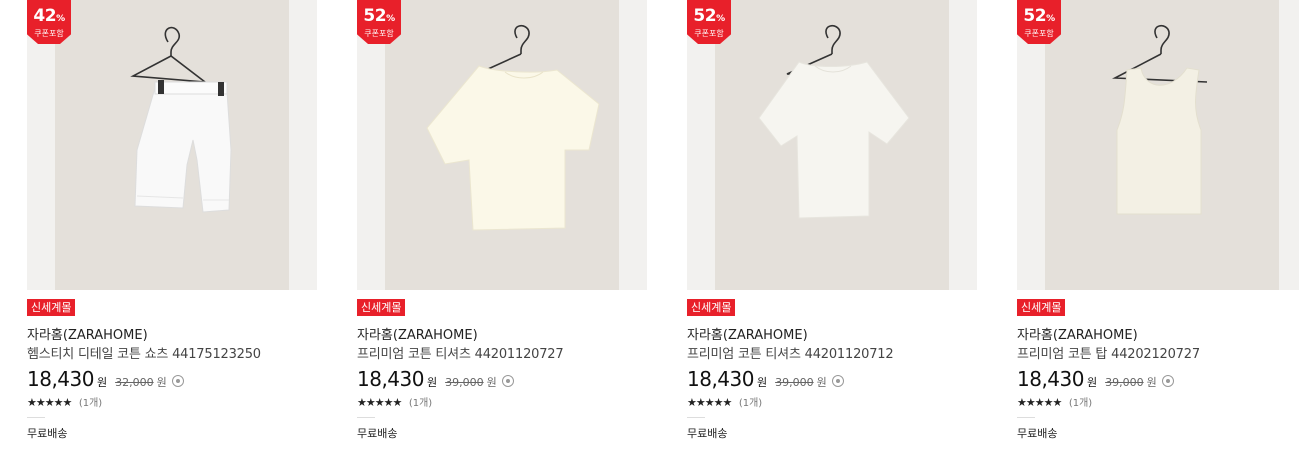  What do you see at coordinates (144, 352) in the screenshot?
I see `product-name: 헴스티치 디테일 코튼 쇼츠 44175123250` at bounding box center [144, 352].